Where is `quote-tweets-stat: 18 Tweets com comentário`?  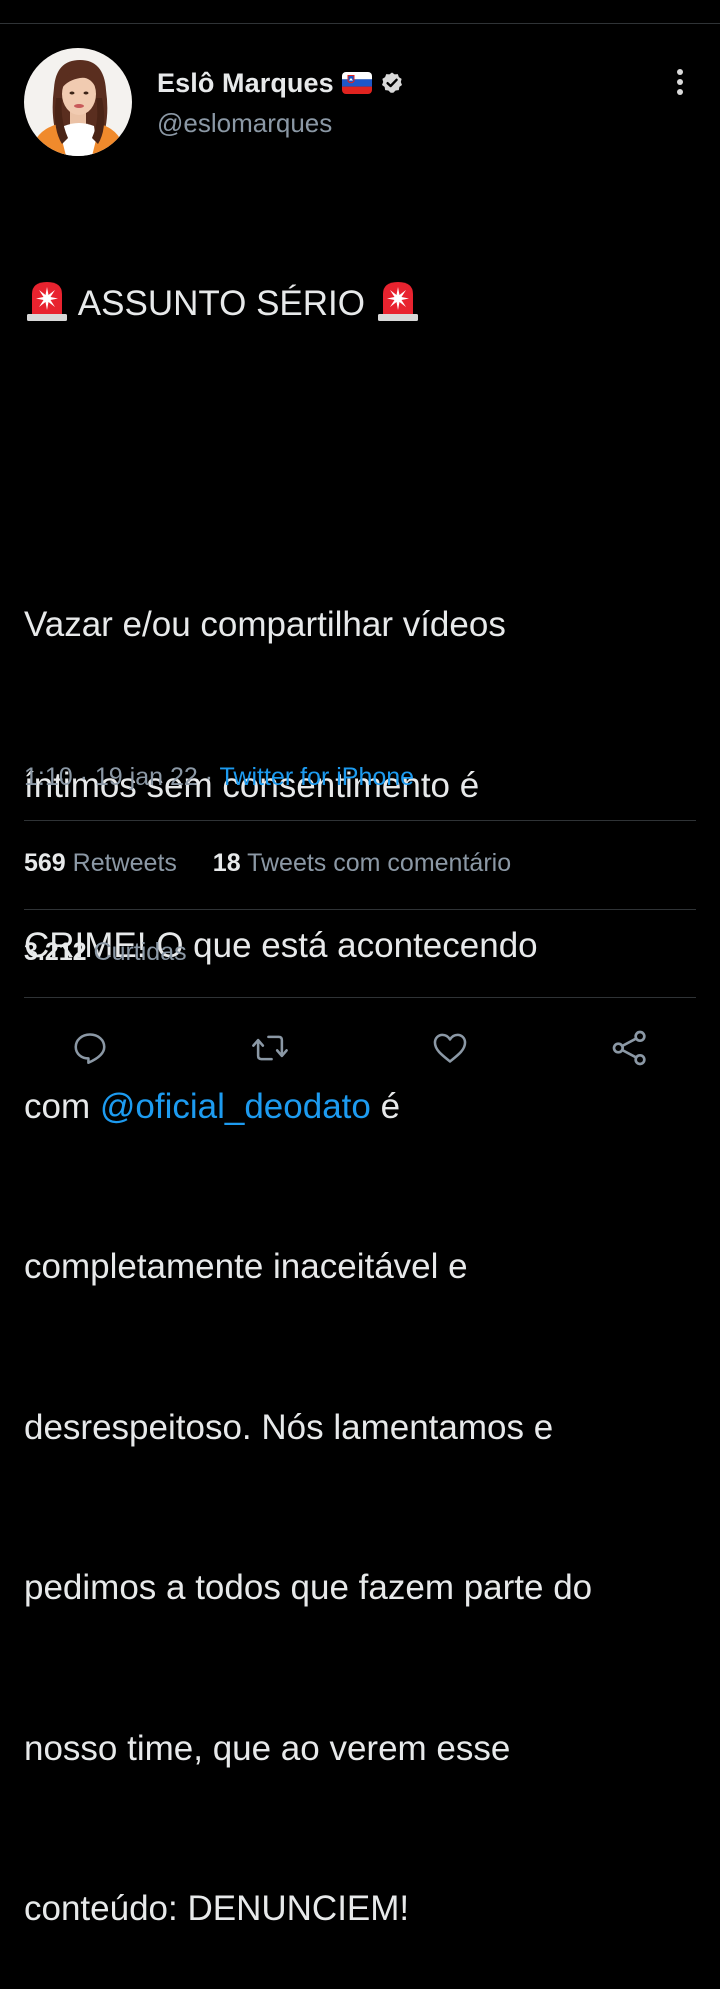 quote-tweets-stat: 18 Tweets com comentário is located at coordinates (362, 863).